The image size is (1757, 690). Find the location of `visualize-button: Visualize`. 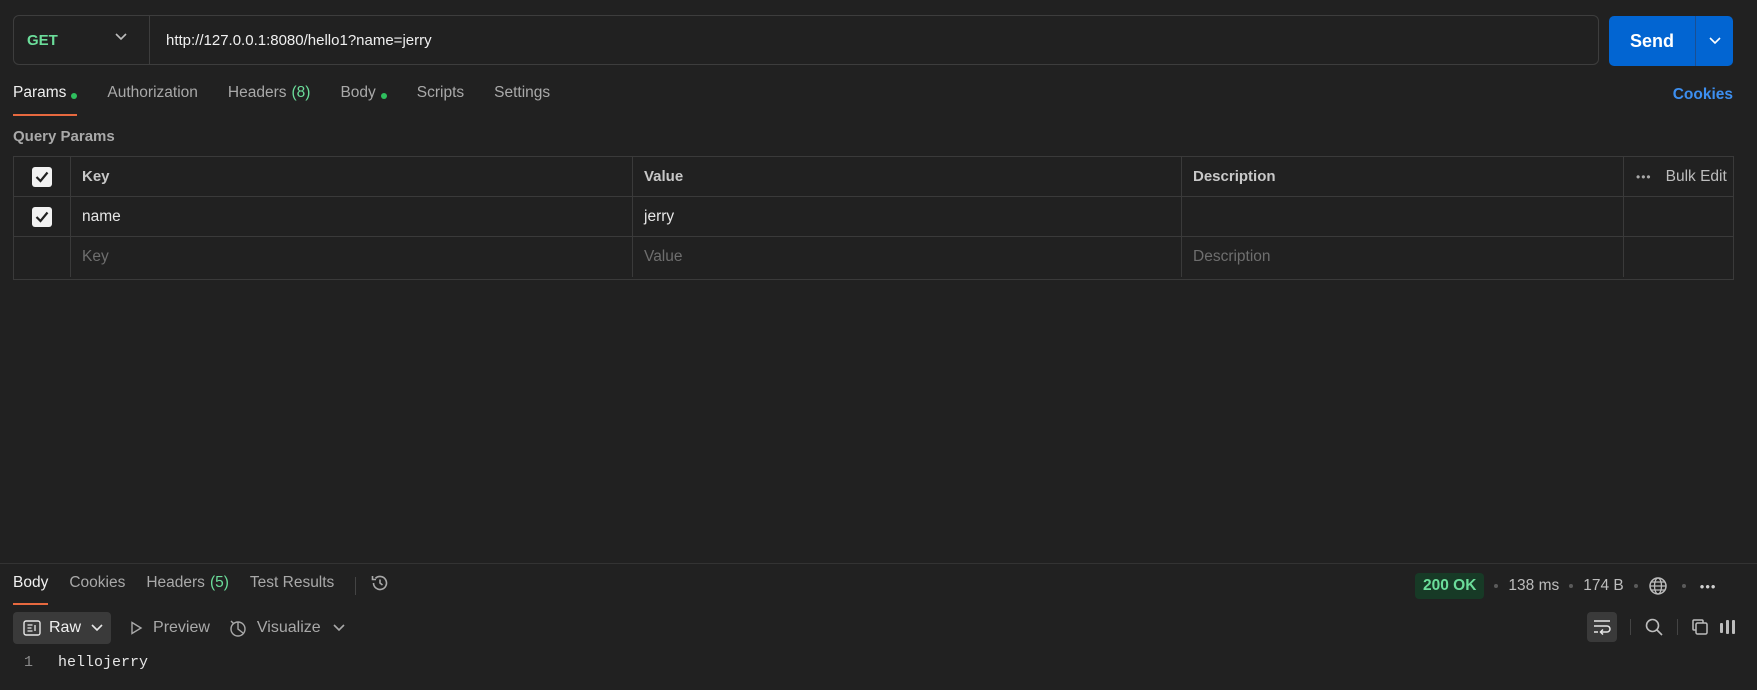

visualize-button: Visualize is located at coordinates (274, 628).